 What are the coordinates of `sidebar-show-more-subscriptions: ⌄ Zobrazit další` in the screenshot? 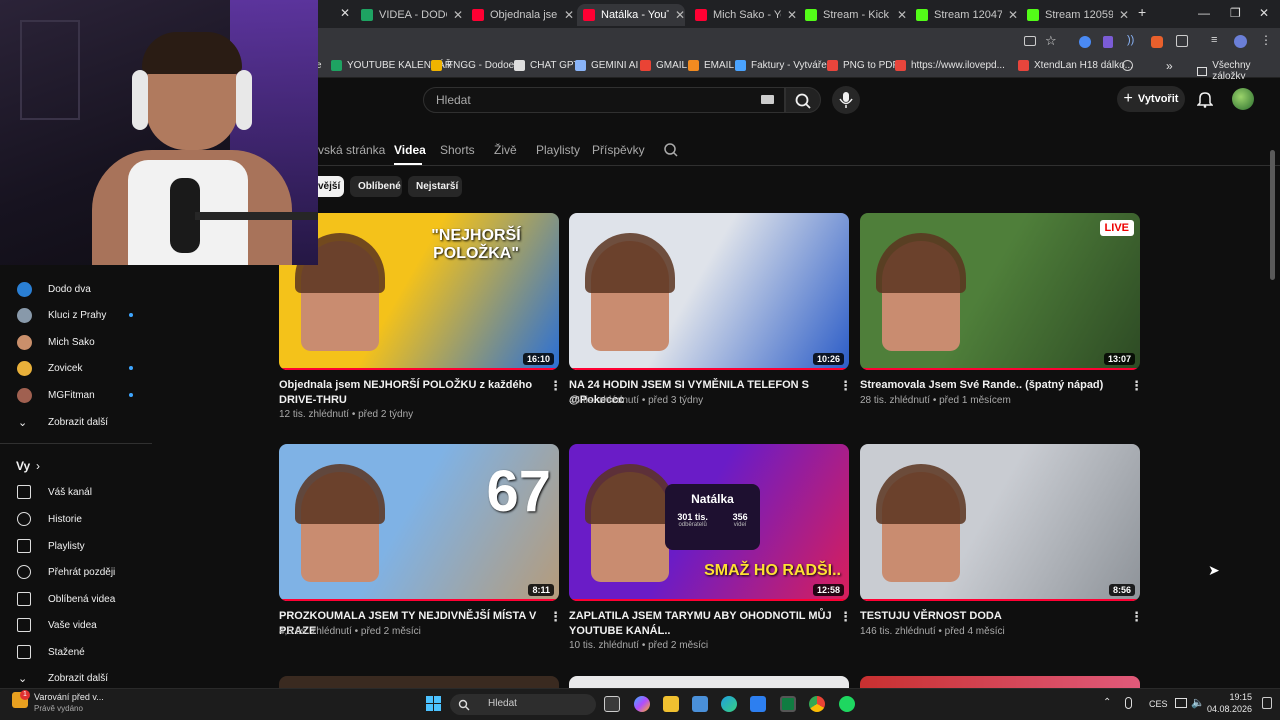 It's located at (75, 422).